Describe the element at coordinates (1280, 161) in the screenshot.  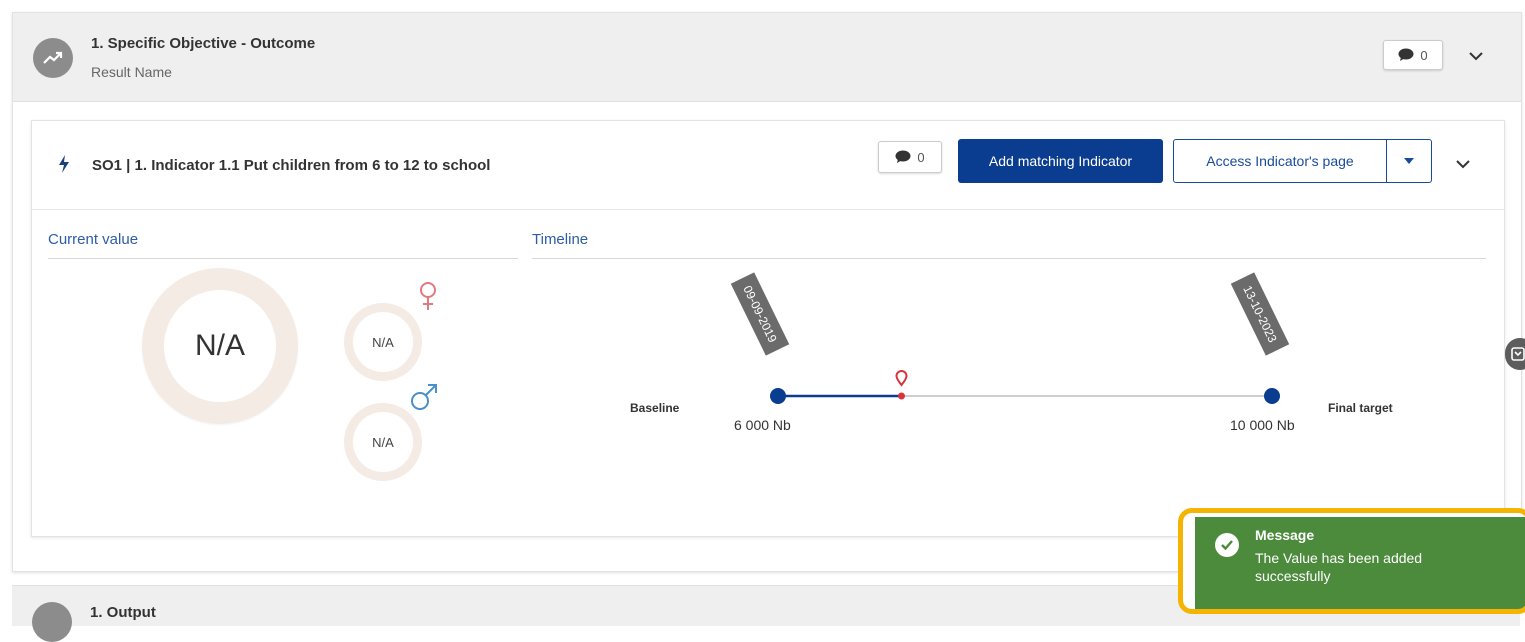
I see `access-indicator-page-button: Access Indicator's page` at that location.